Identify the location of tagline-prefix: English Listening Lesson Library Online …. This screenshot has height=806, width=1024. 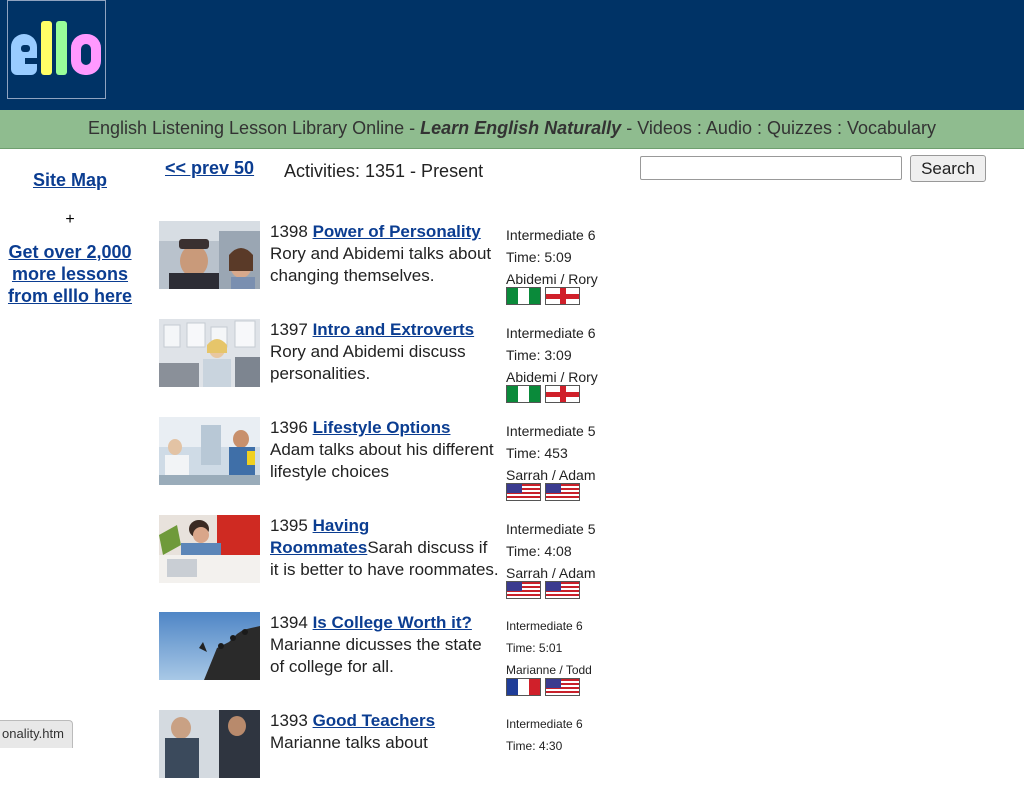
(254, 128).